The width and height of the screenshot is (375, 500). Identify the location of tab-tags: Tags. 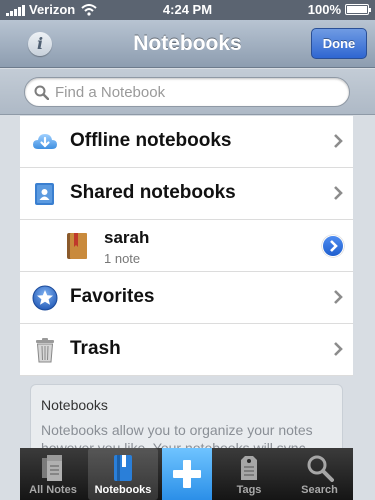
(249, 474).